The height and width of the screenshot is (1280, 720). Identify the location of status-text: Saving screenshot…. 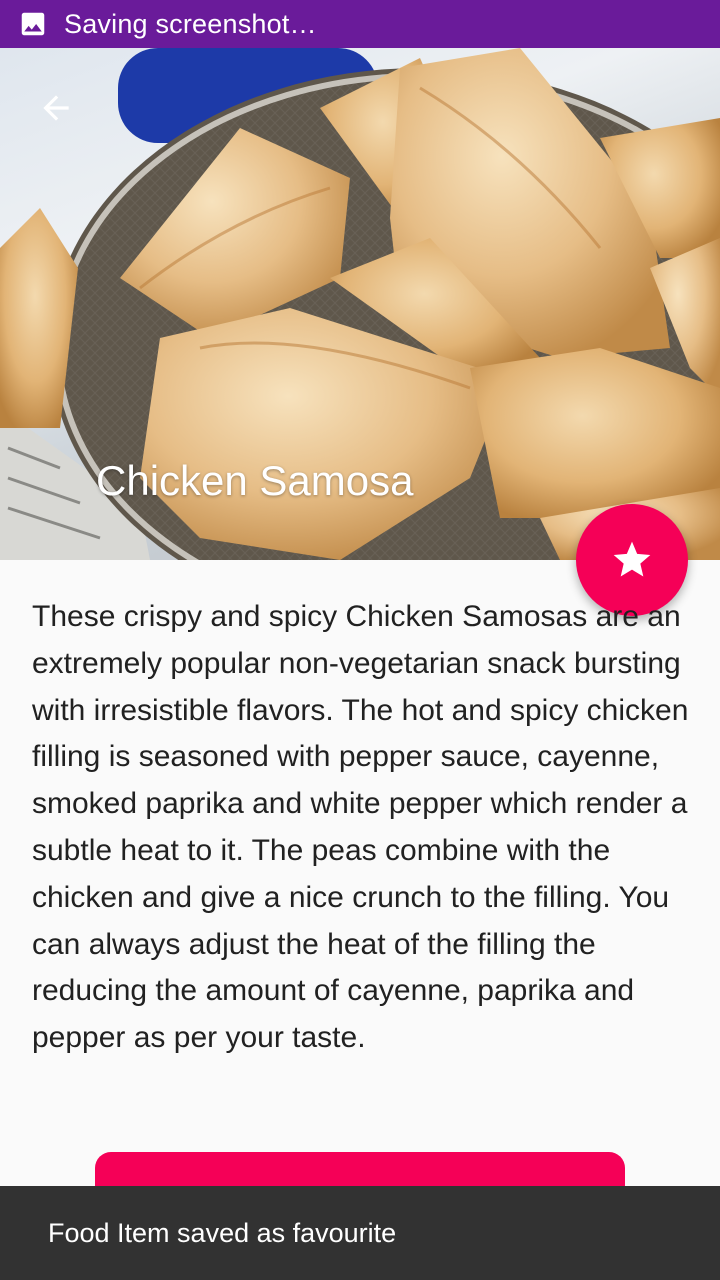
(190, 23).